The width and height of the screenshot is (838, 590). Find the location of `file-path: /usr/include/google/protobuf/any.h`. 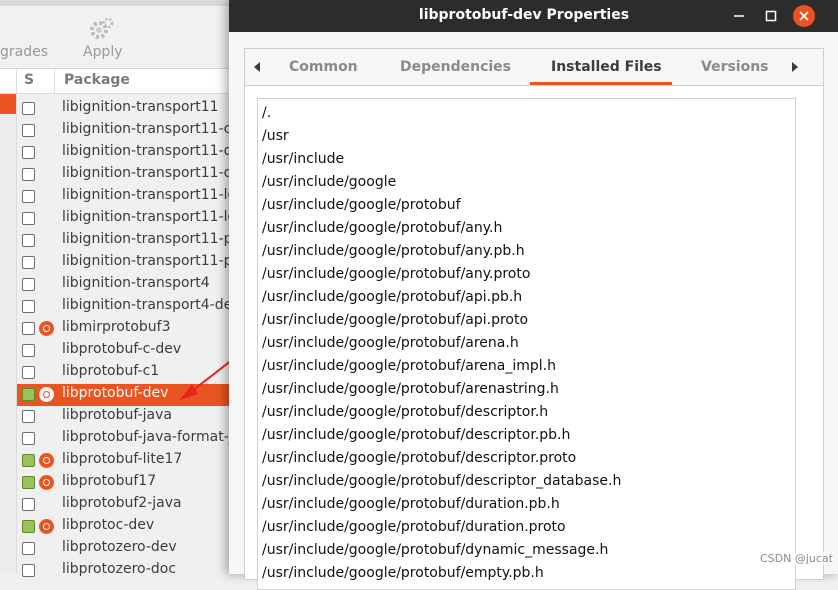

file-path: /usr/include/google/protobuf/any.h is located at coordinates (441, 228).